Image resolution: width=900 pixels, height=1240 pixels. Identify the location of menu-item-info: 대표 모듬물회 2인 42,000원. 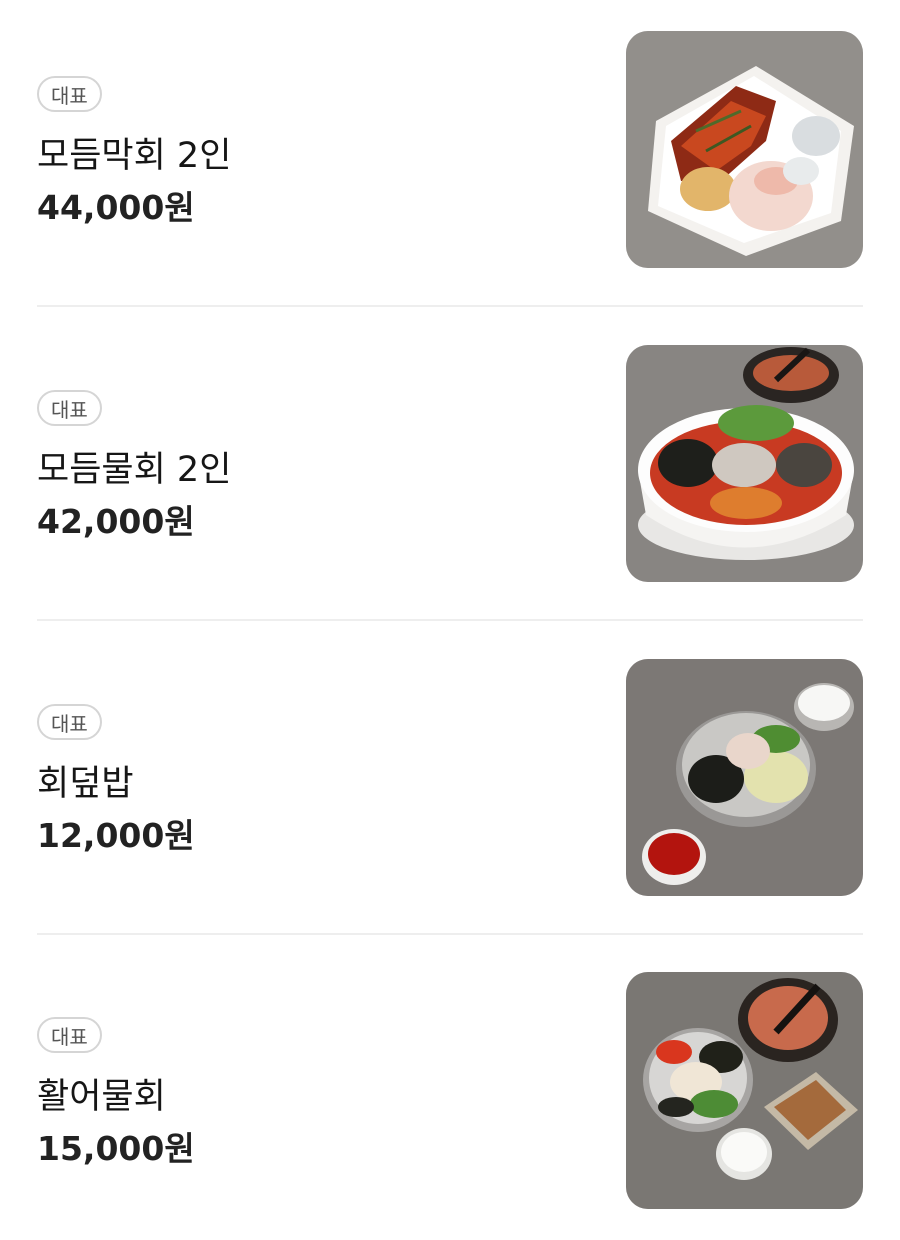
(317, 464).